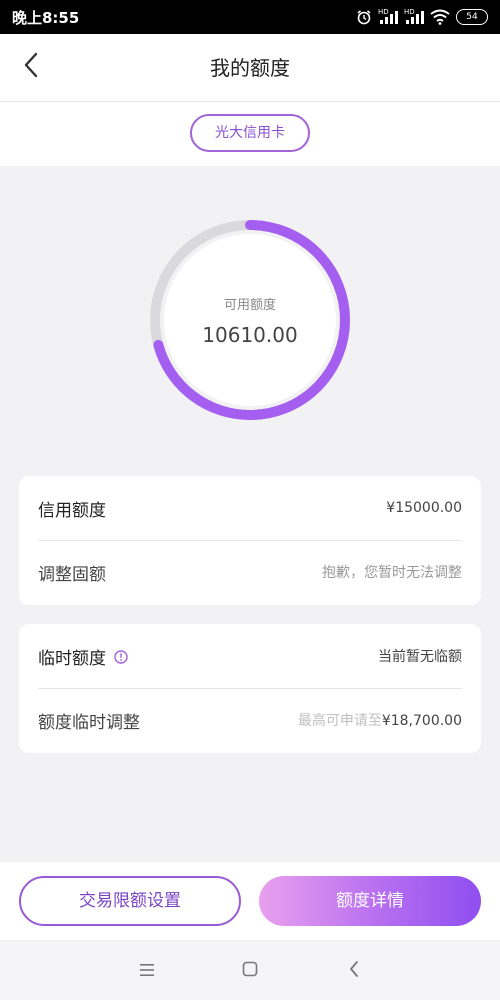 The image size is (500, 1000). I want to click on menu-icon, so click(147, 971).